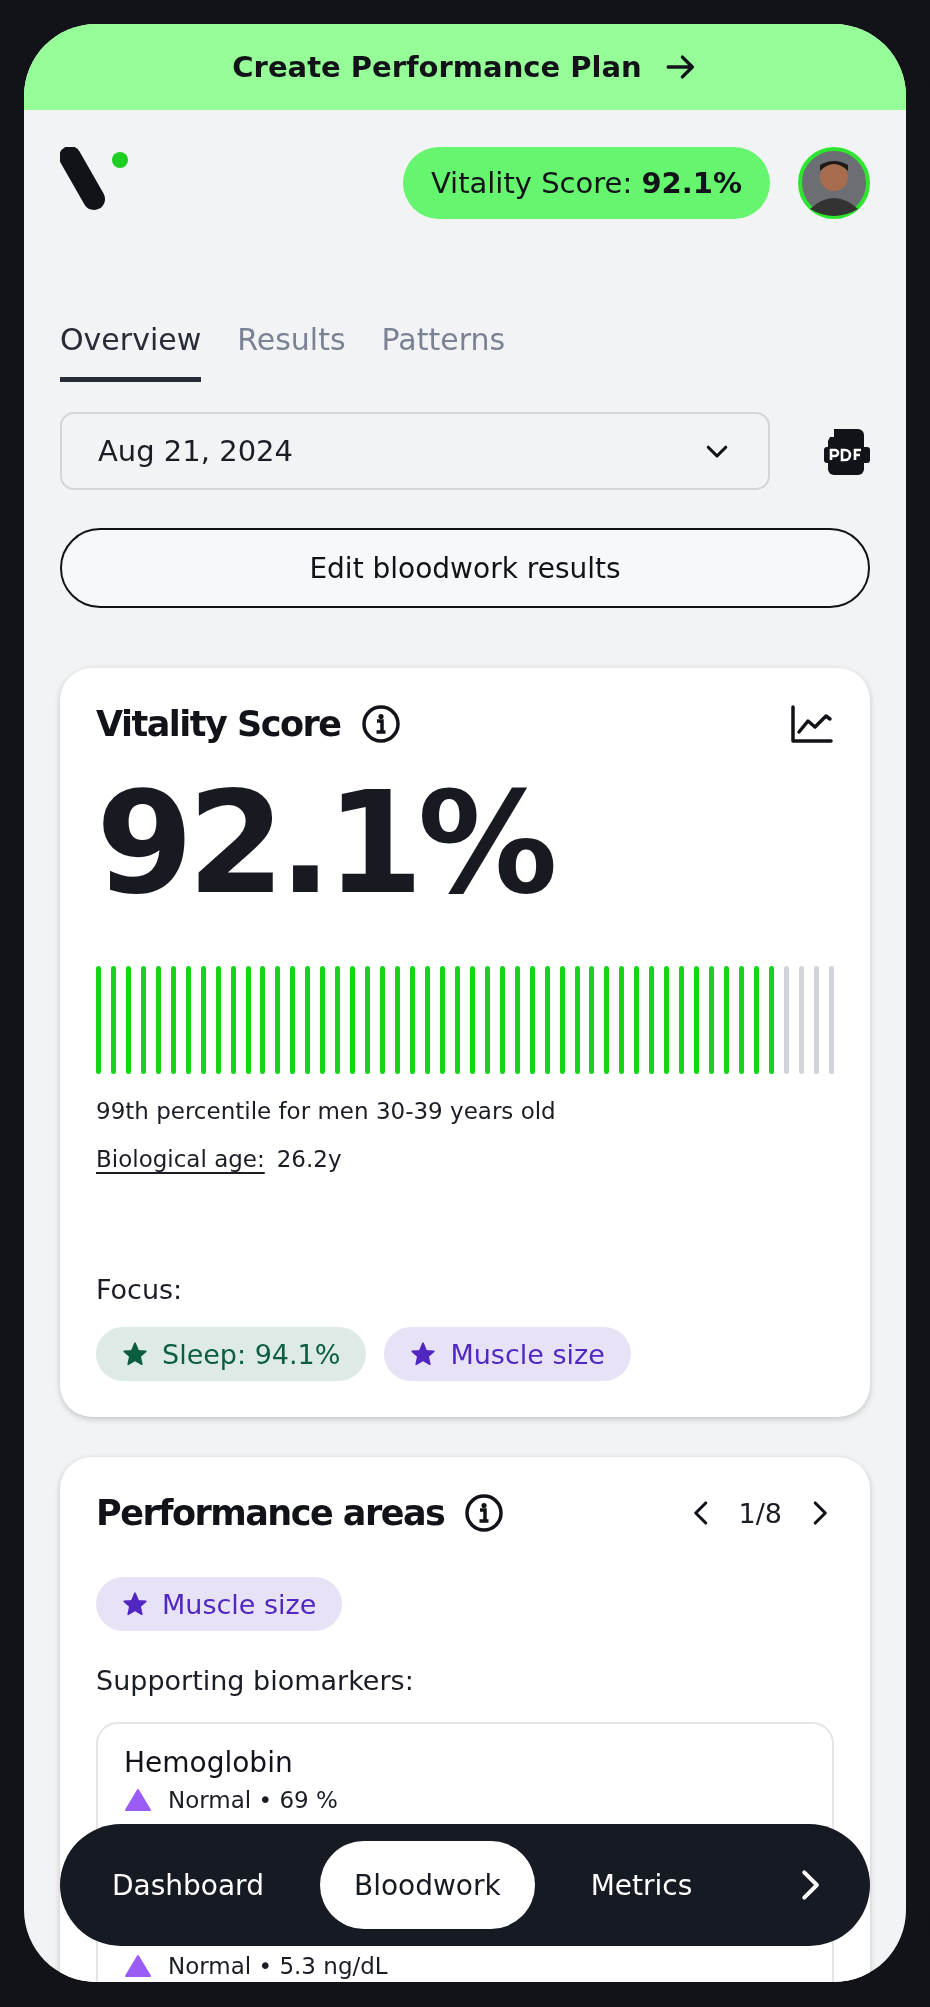 This screenshot has width=930, height=2007. What do you see at coordinates (586, 183) in the screenshot?
I see `vitality-score-pill: Vitality Score: 92.1%` at bounding box center [586, 183].